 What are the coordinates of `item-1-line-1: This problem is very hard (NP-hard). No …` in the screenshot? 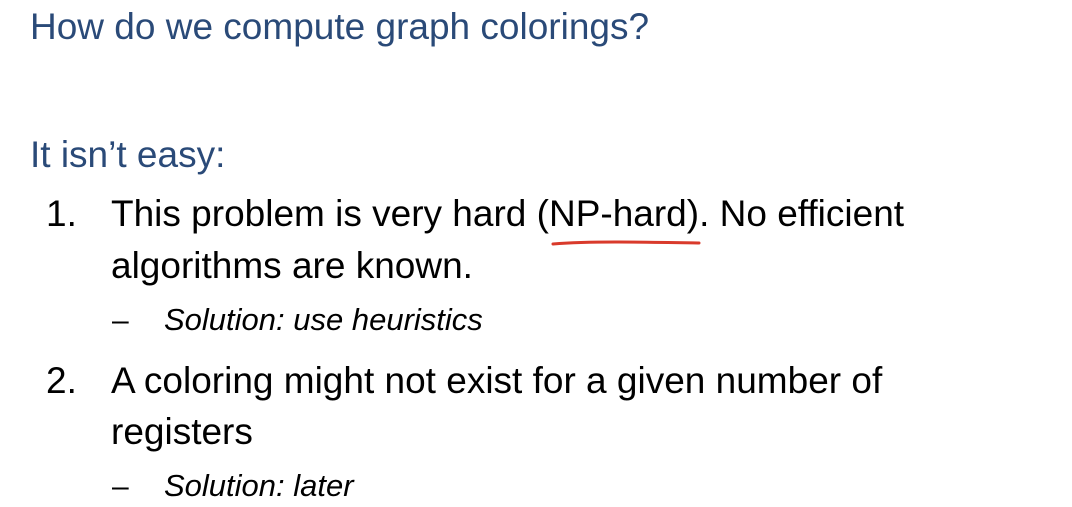 It's located at (508, 217).